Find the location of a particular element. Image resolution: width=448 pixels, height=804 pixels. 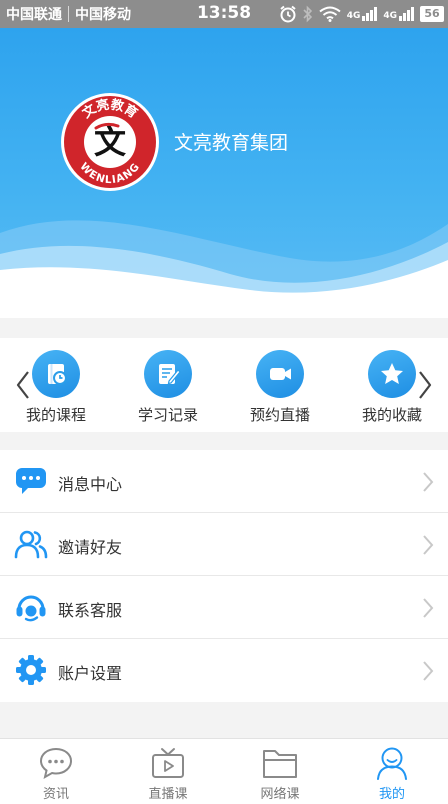

star-icon is located at coordinates (392, 374).